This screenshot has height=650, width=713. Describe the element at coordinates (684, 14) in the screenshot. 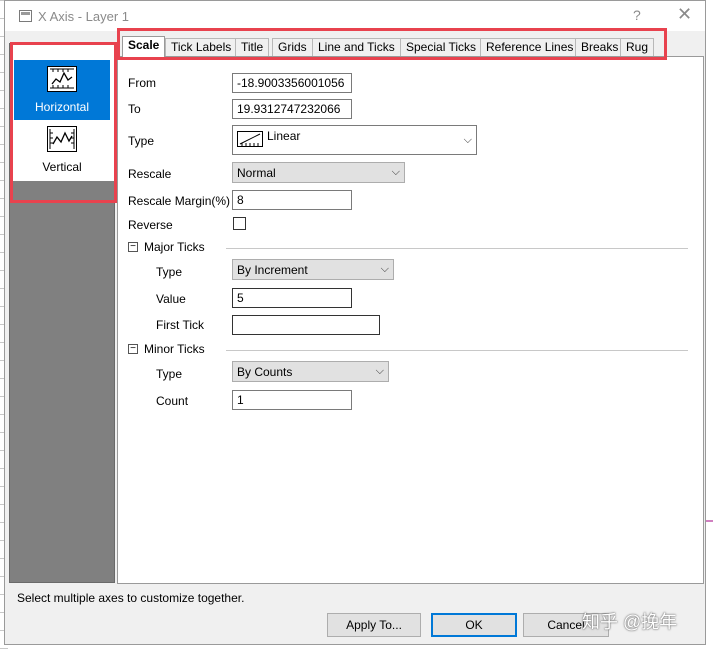

I see `close-button: ✕` at that location.